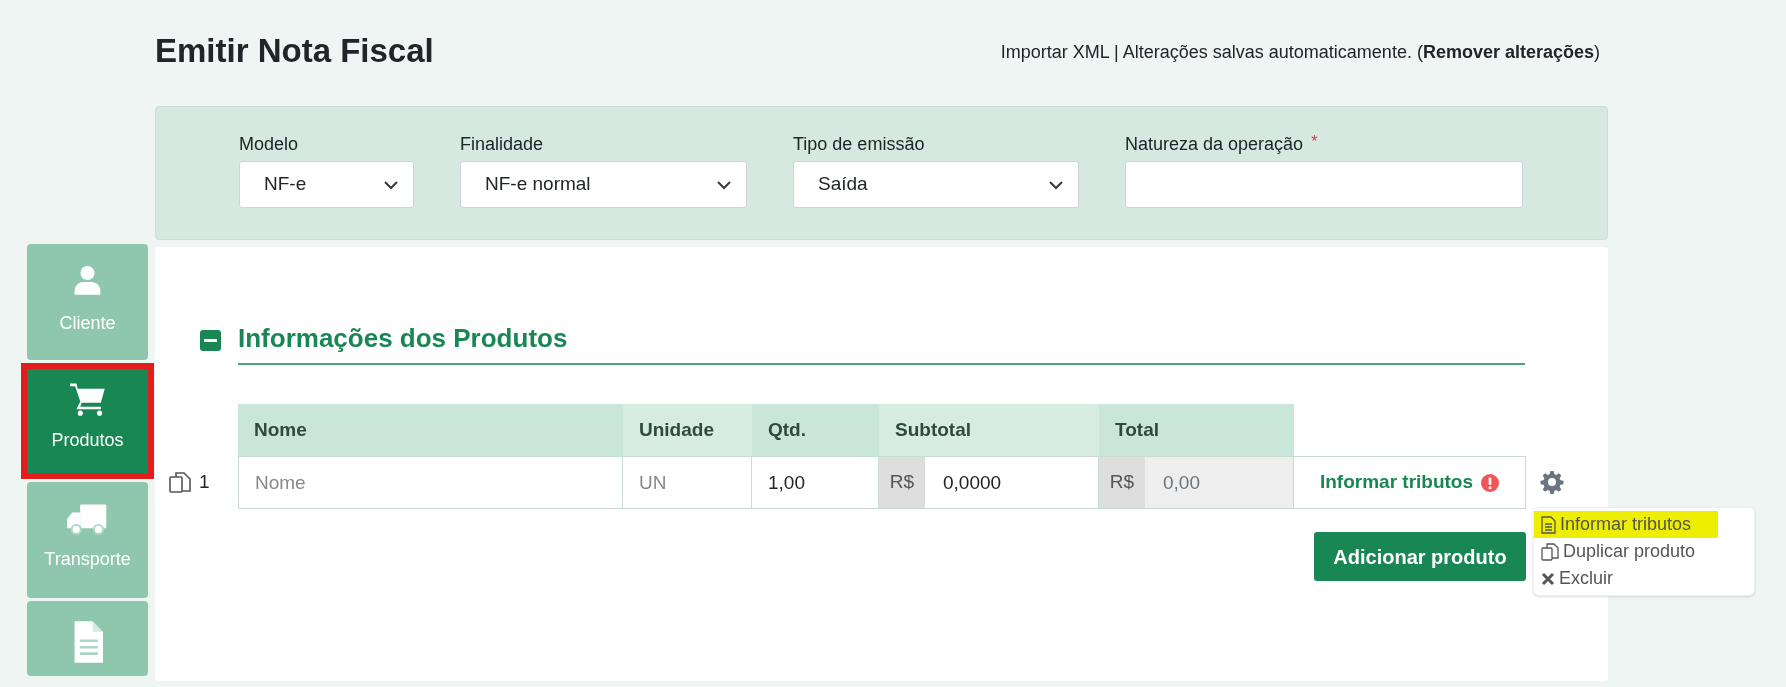 This screenshot has height=687, width=1786. What do you see at coordinates (1644, 551) in the screenshot?
I see `menu-item: Duplicar produto` at bounding box center [1644, 551].